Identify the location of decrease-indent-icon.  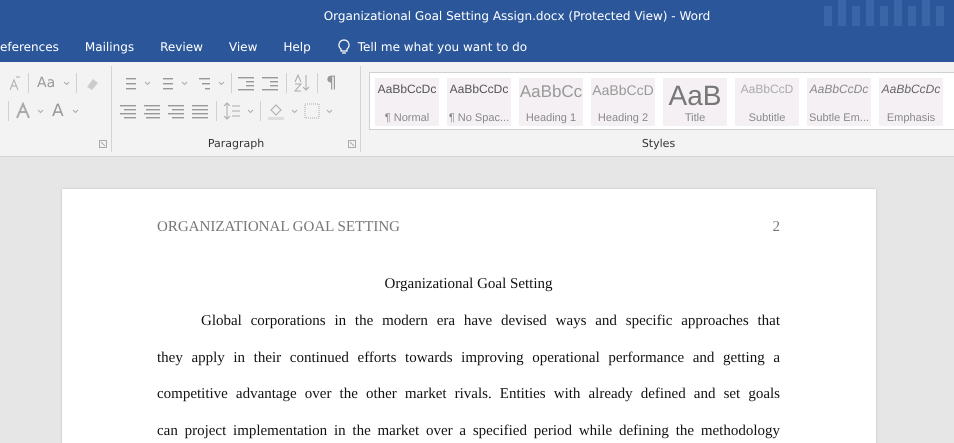
(247, 83).